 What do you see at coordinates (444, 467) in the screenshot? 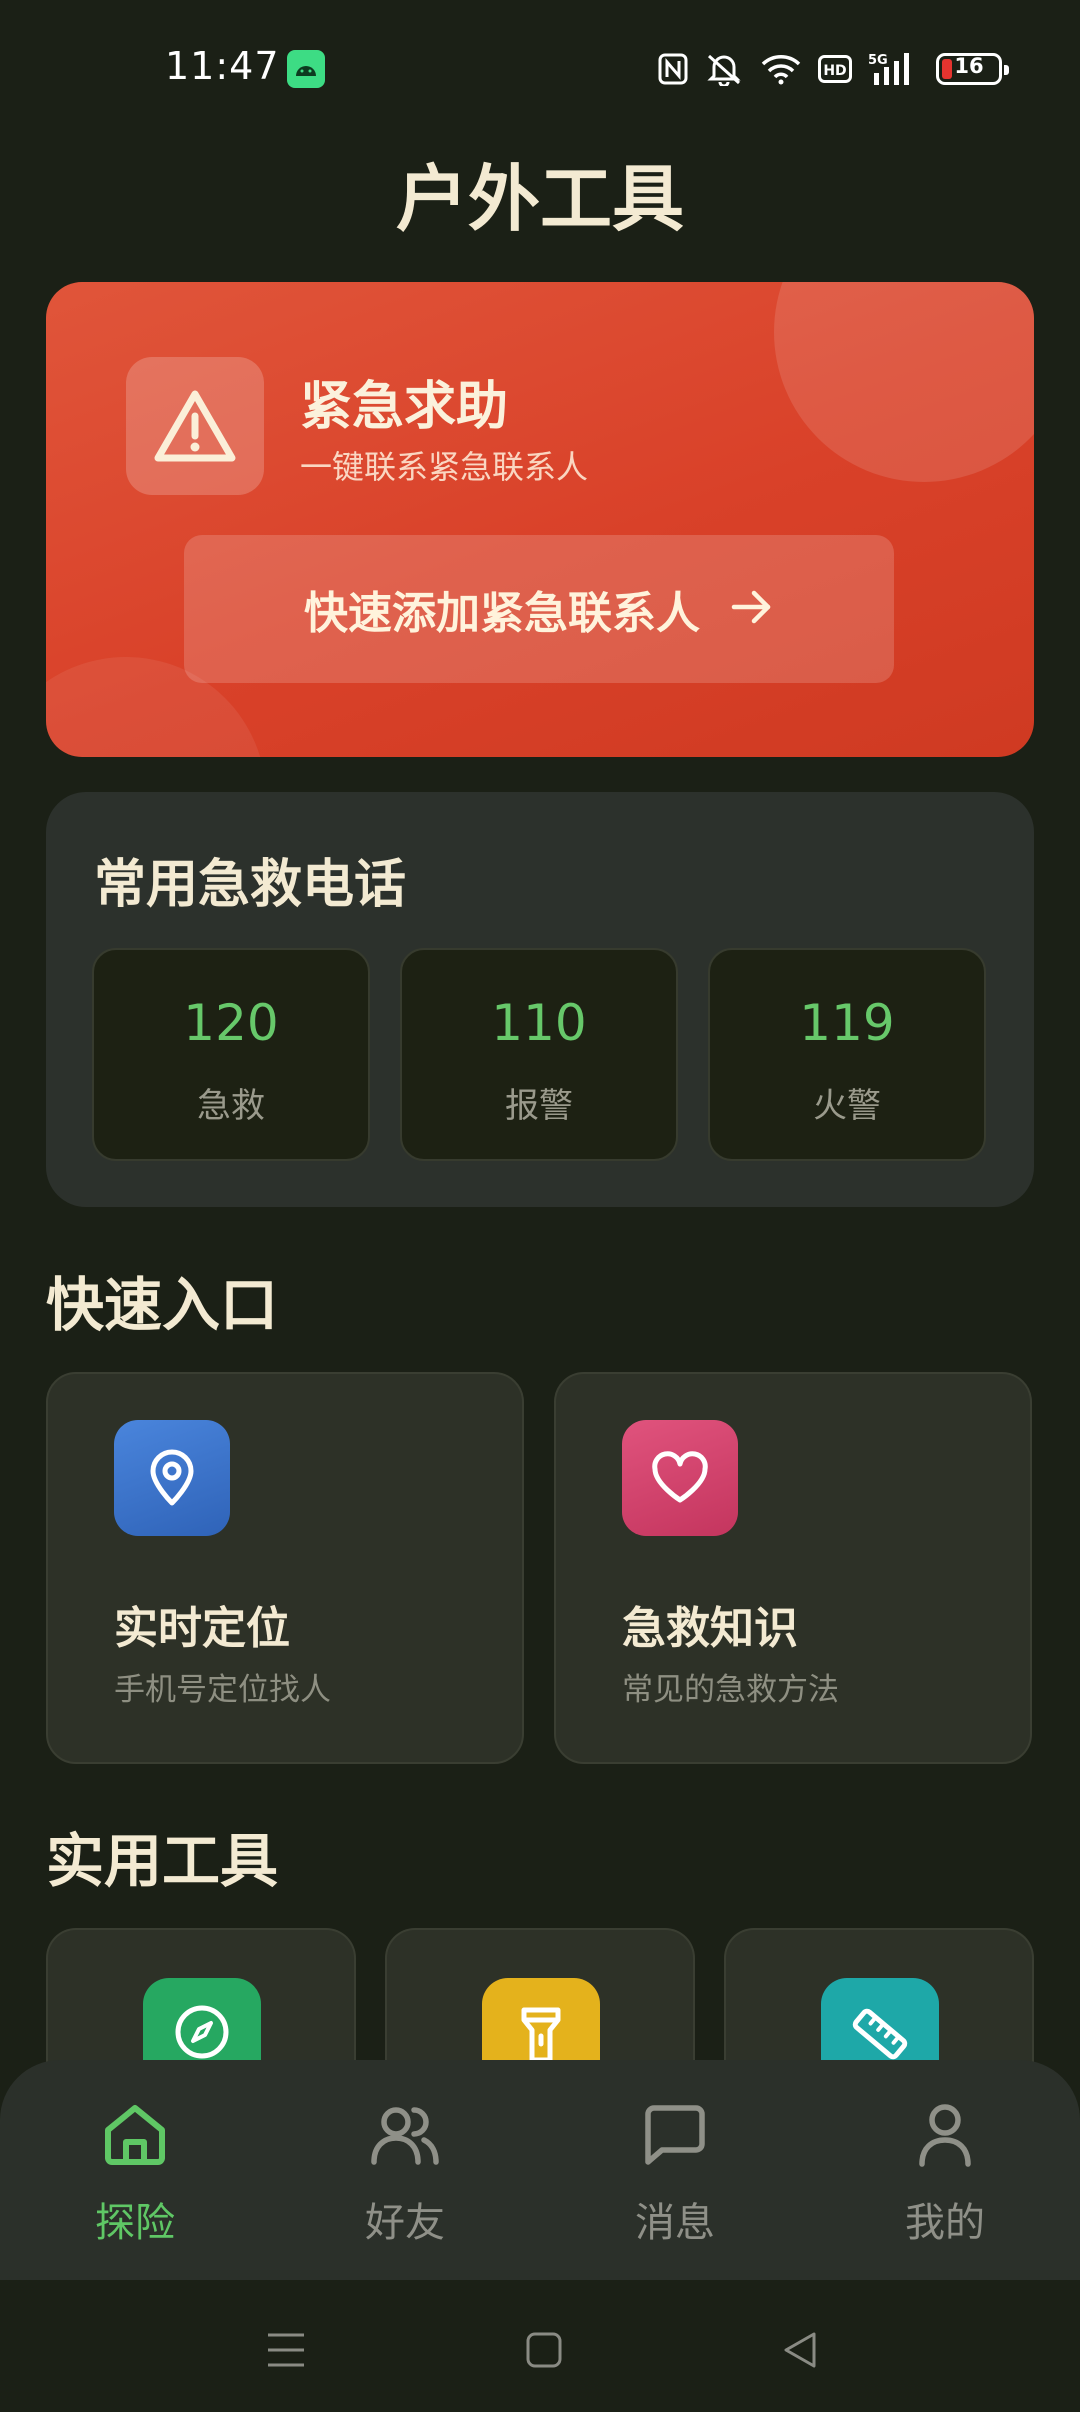
I see `emergency-subtitle: 一键联系紧急联系人` at bounding box center [444, 467].